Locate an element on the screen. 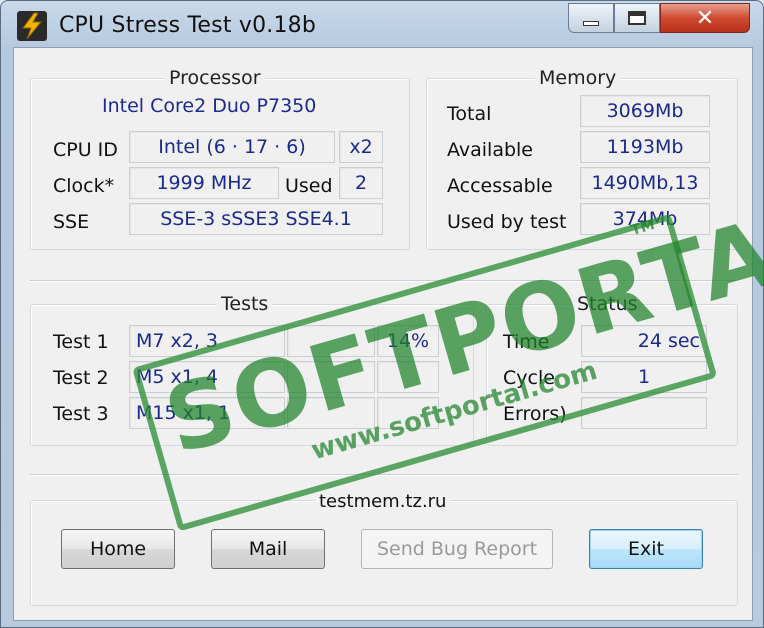 The image size is (764, 628). test-3-percent is located at coordinates (408, 413).